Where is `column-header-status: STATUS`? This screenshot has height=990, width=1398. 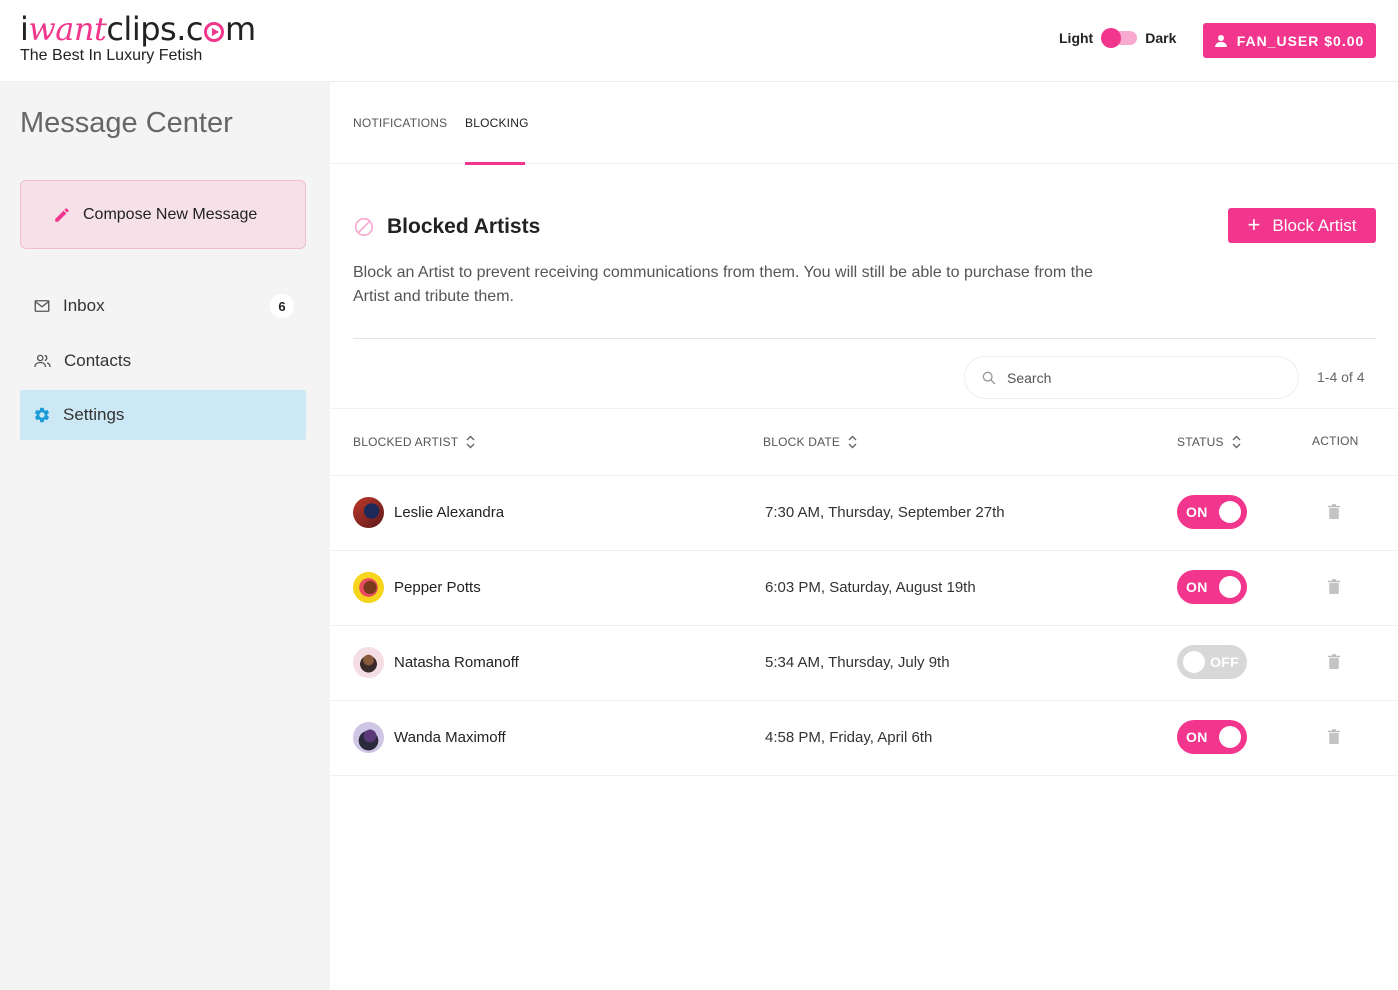 column-header-status: STATUS is located at coordinates (1209, 442).